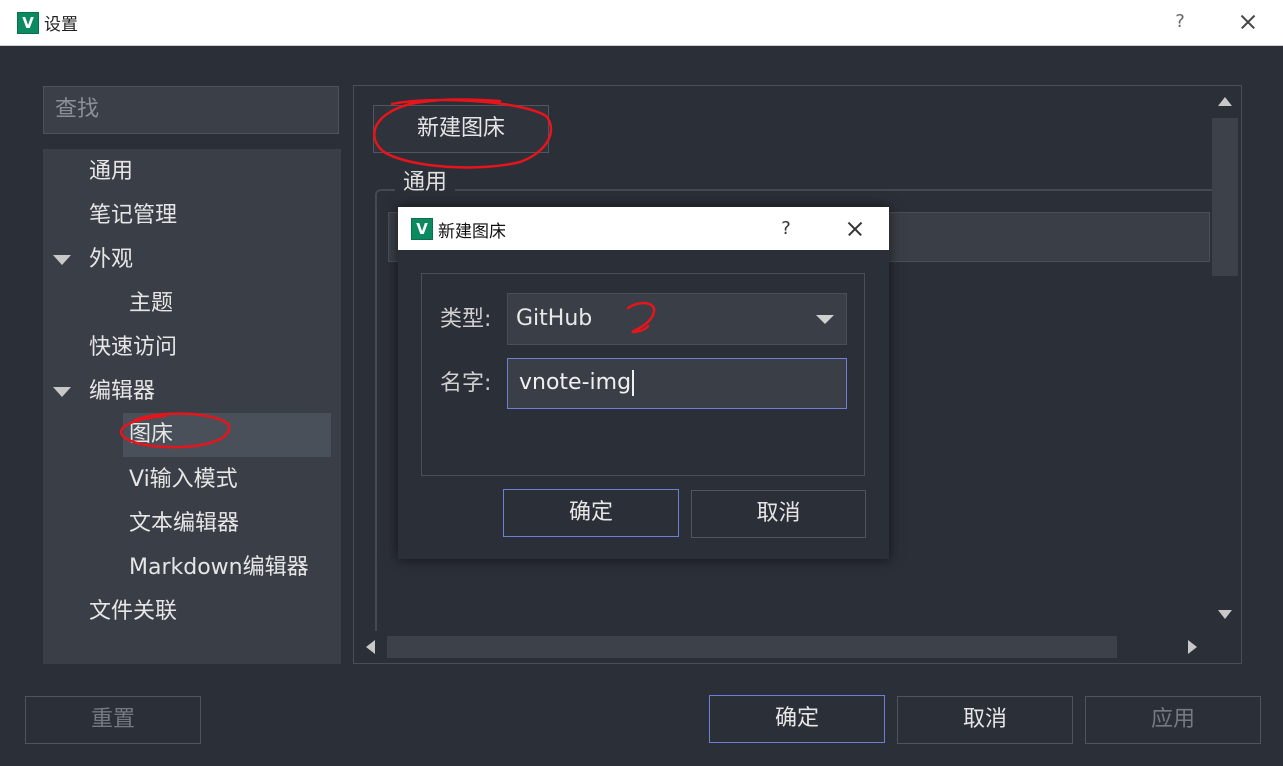  What do you see at coordinates (466, 383) in the screenshot?
I see `name-label: 名字:` at bounding box center [466, 383].